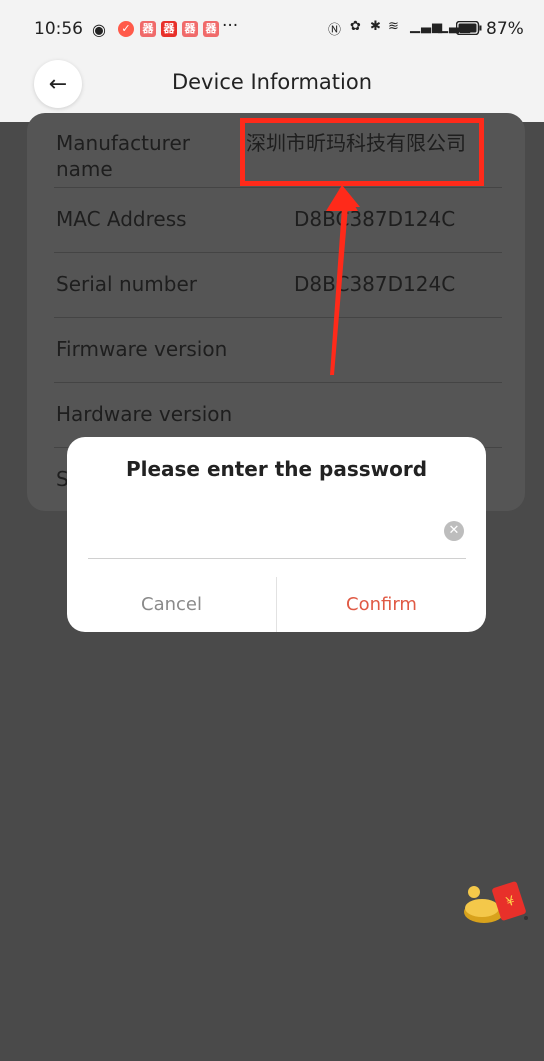  I want to click on cancel-button: Cancel, so click(171, 604).